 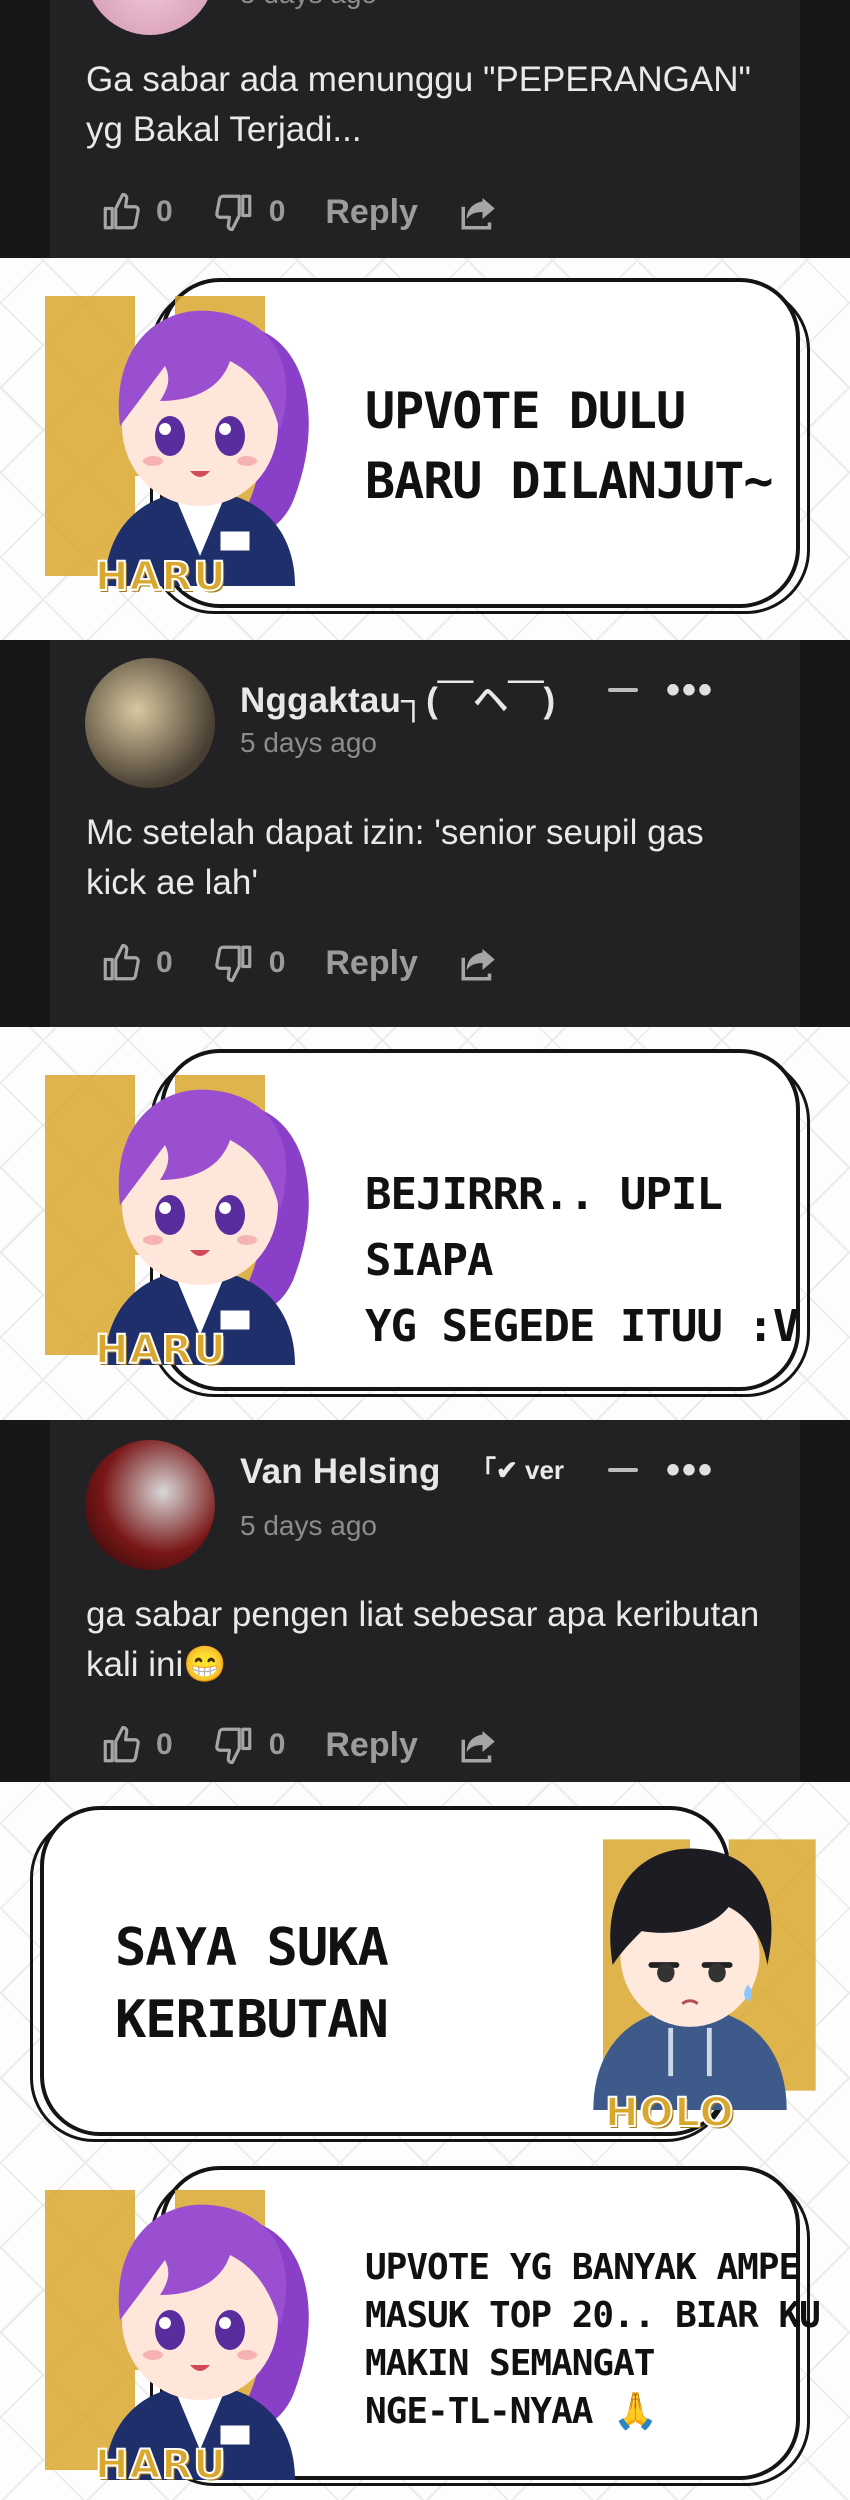 I want to click on holo-mascot, so click(x=690, y=1965).